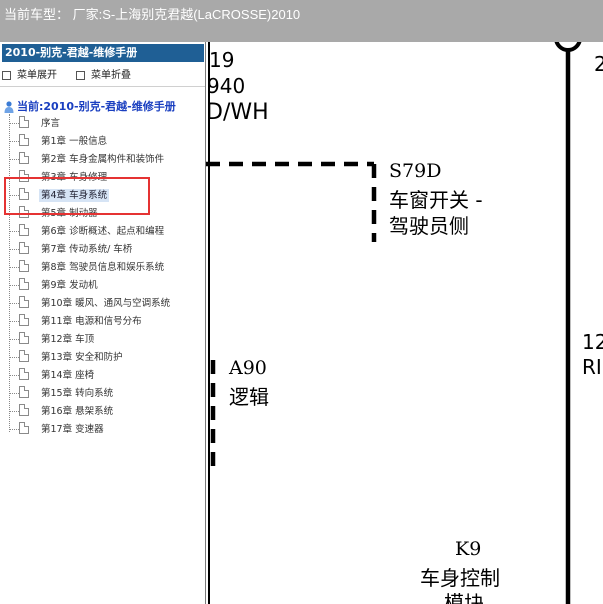 The image size is (603, 604). I want to click on logic-label: 逻辑, so click(249, 397).